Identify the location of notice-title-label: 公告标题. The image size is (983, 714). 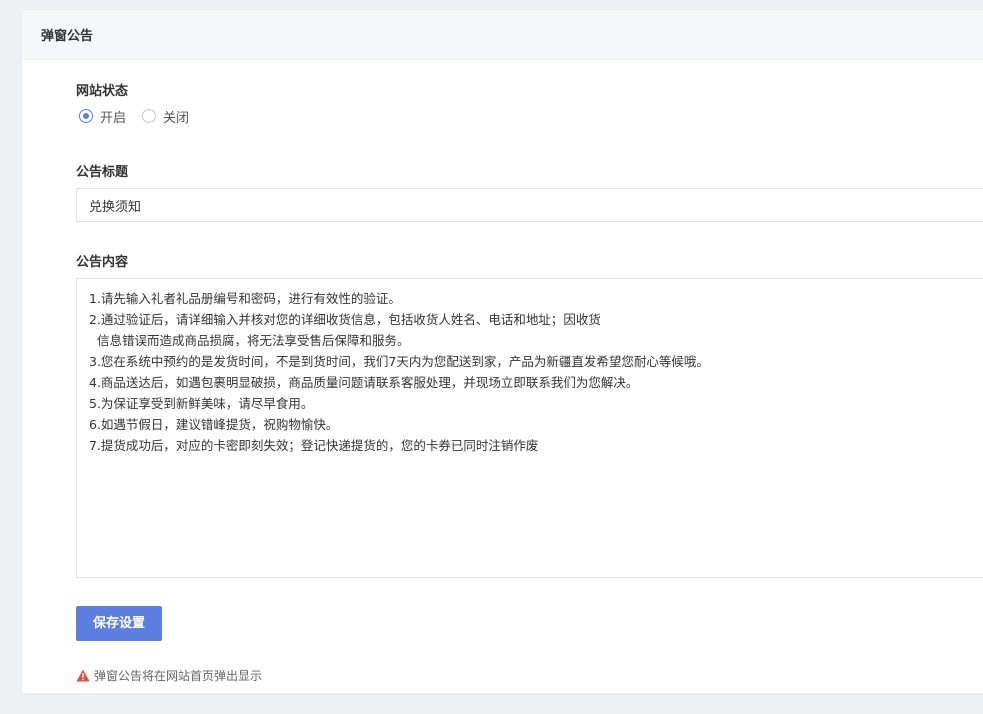
(102, 172).